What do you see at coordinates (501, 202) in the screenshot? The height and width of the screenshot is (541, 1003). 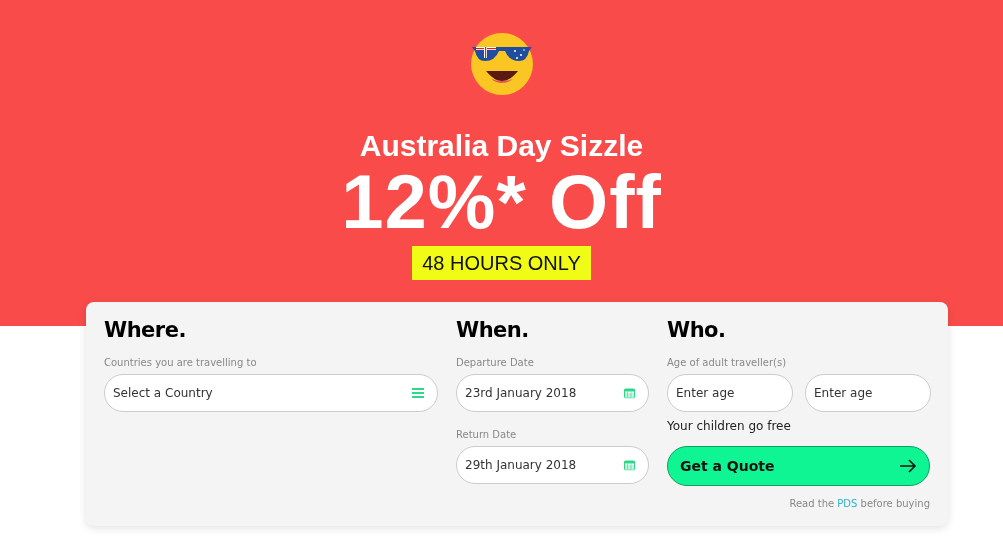 I see `discount-headline: 12%* Off` at bounding box center [501, 202].